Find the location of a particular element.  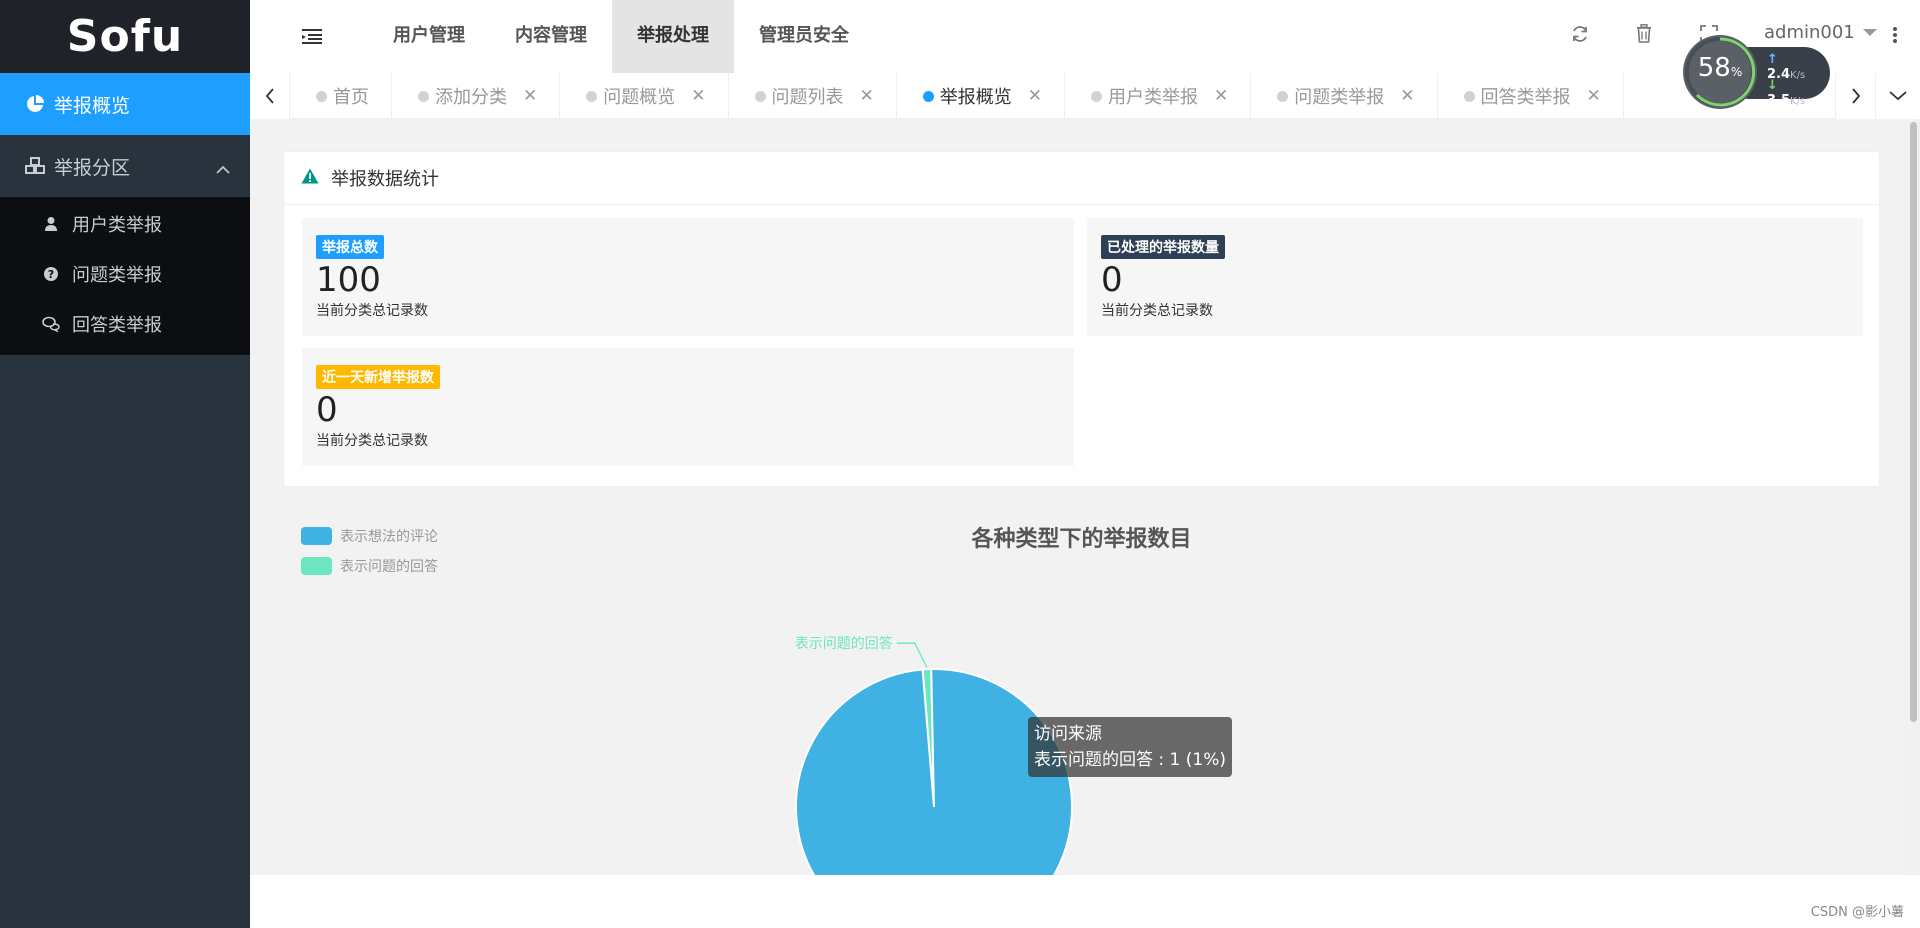

trash-icon is located at coordinates (1646, 35).